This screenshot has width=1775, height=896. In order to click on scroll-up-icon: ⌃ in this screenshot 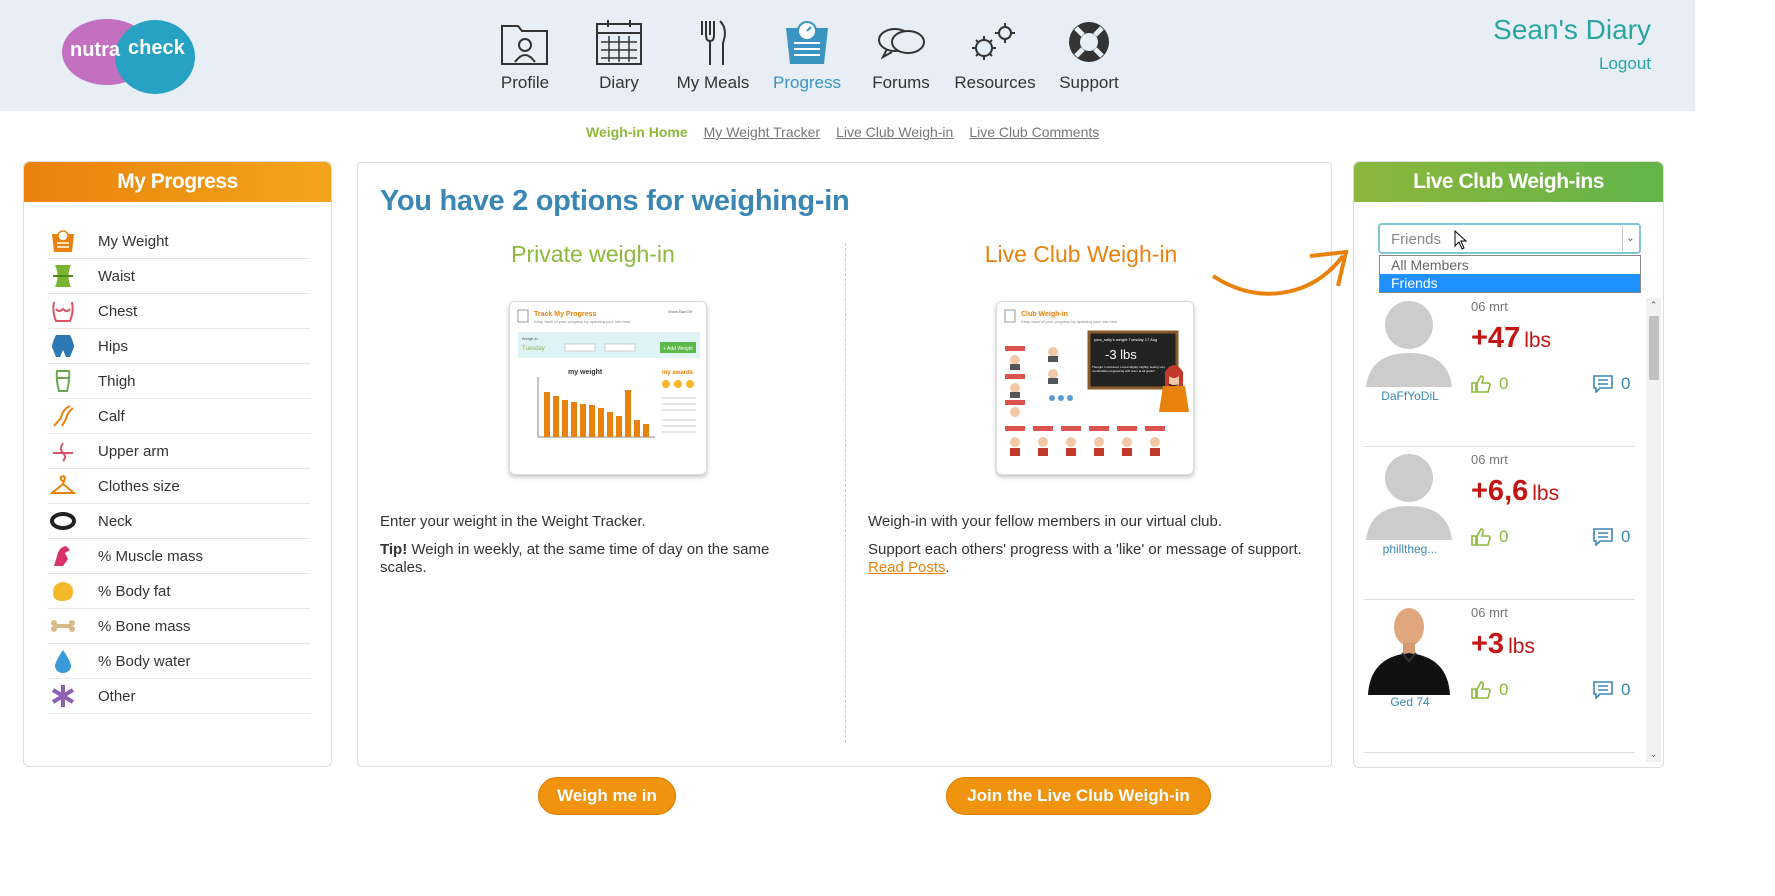, I will do `click(1653, 305)`.